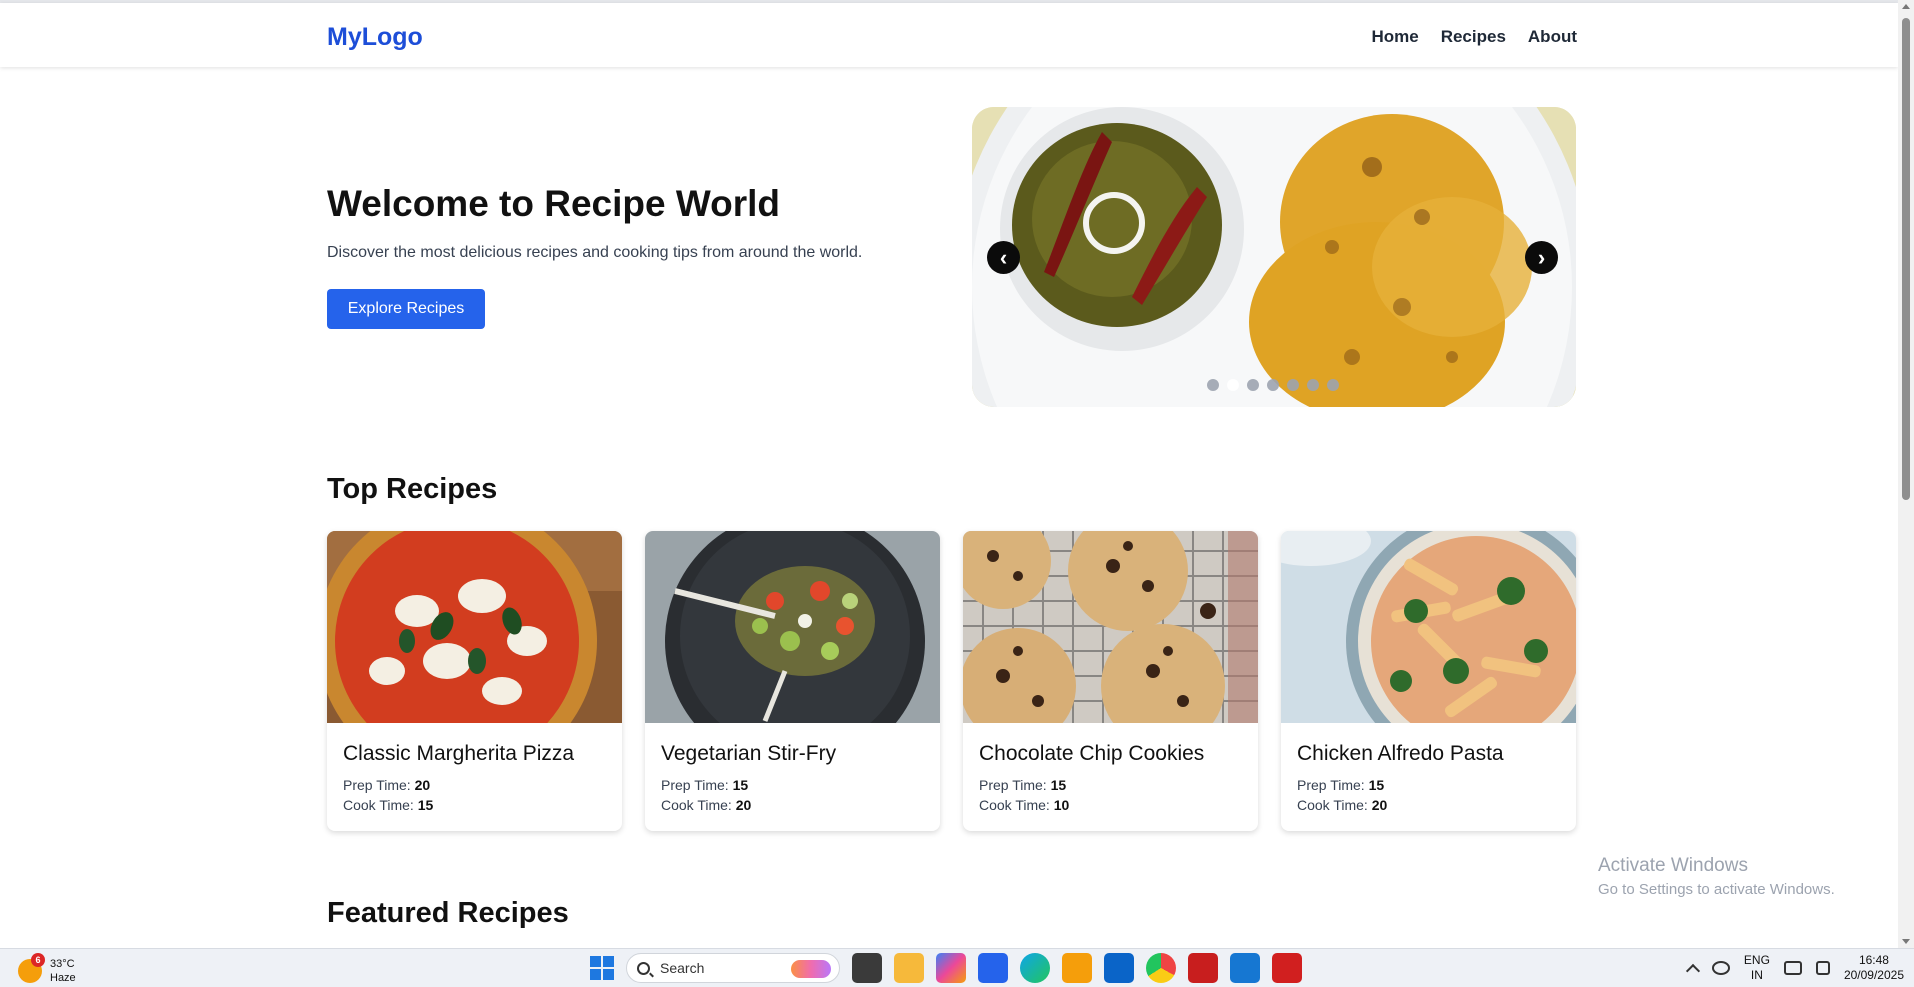 The height and width of the screenshot is (987, 1914). I want to click on scroll-thumb, so click(1906, 259).